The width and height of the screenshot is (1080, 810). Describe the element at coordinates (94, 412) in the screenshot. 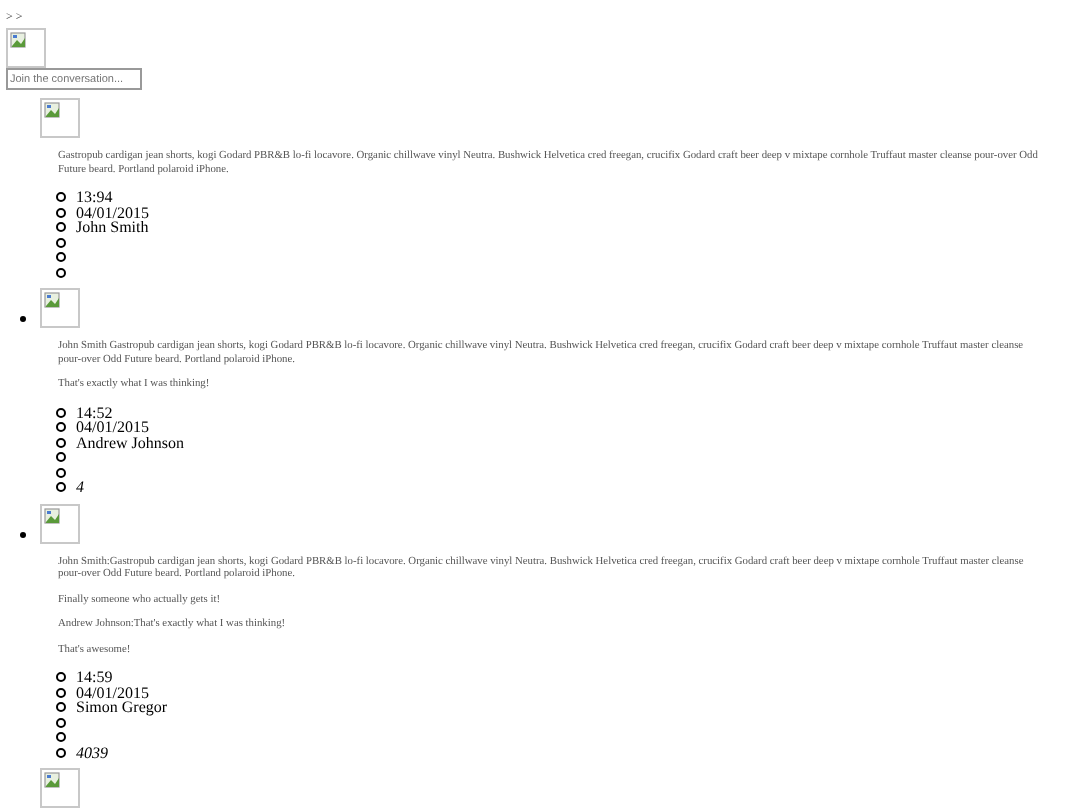

I see `meta-text: 14:52` at that location.